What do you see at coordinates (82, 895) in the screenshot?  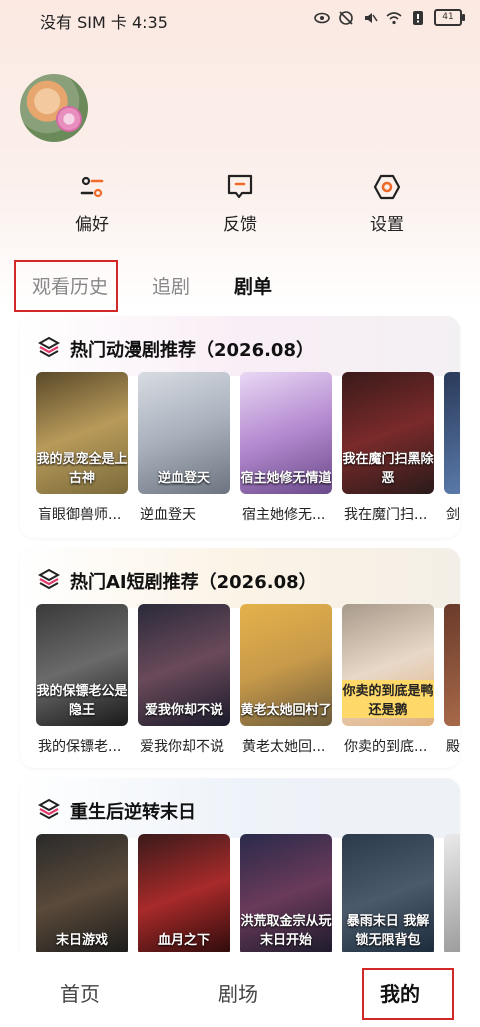 I see `poster-card: 末日游戏` at bounding box center [82, 895].